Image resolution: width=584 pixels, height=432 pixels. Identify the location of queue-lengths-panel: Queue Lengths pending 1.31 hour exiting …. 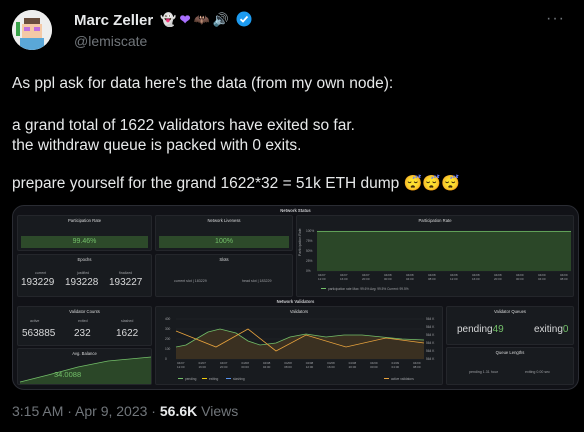
(510, 366).